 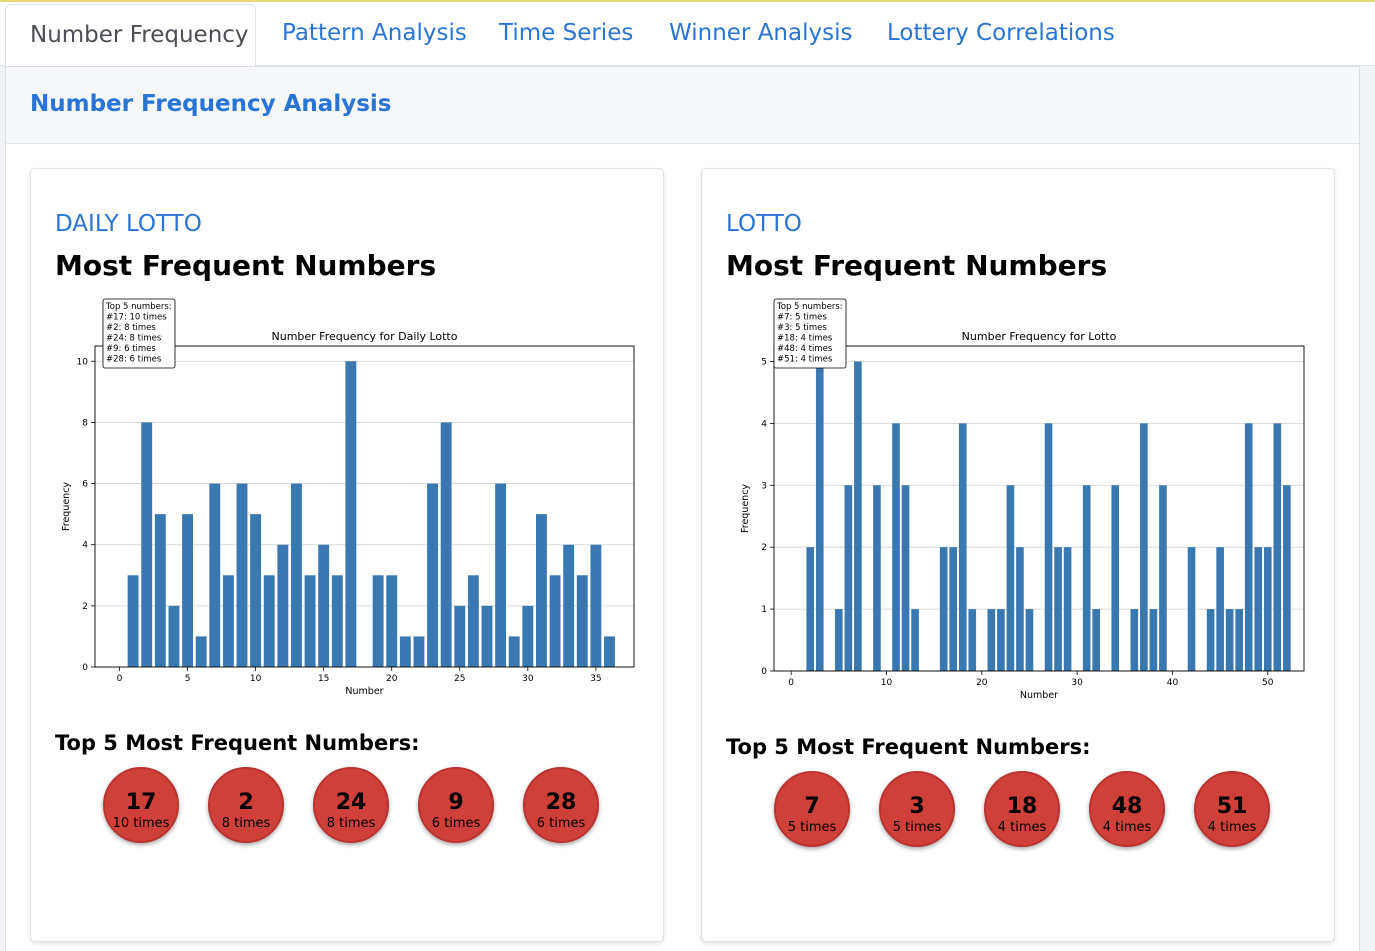 What do you see at coordinates (760, 33) in the screenshot?
I see `tab-winner-analysis: Winner Analysis` at bounding box center [760, 33].